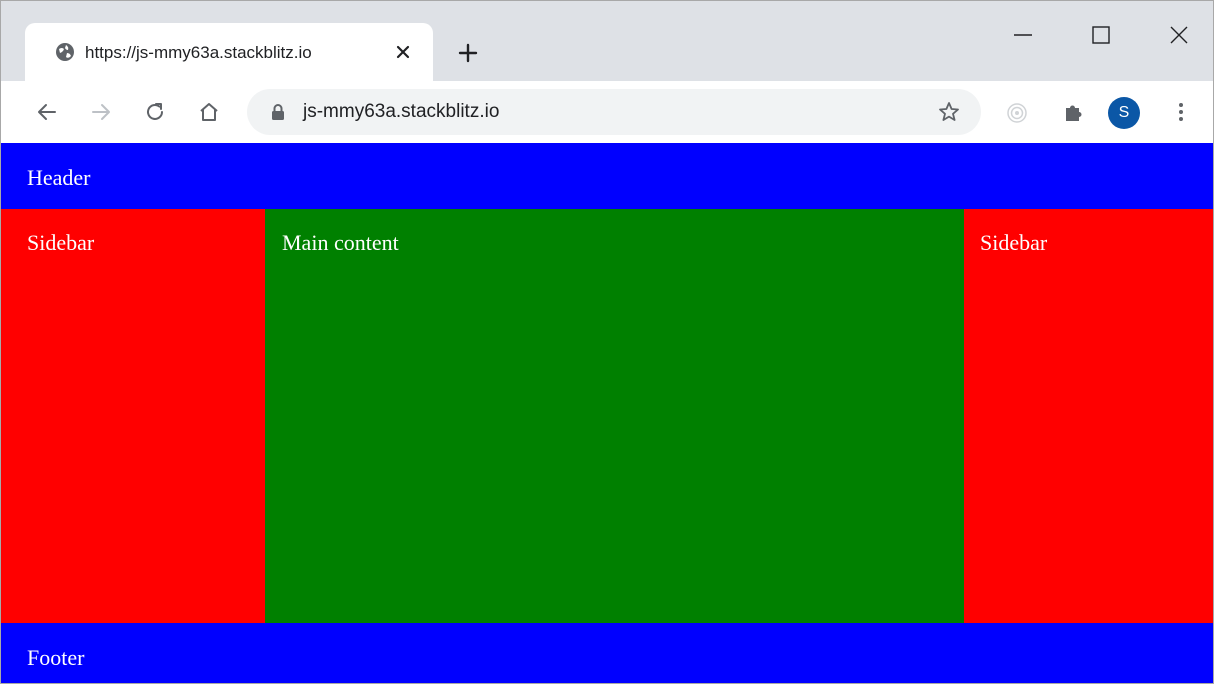 The height and width of the screenshot is (684, 1214). Describe the element at coordinates (1088, 416) in the screenshot. I see `right-sidebar: Sidebar` at that location.